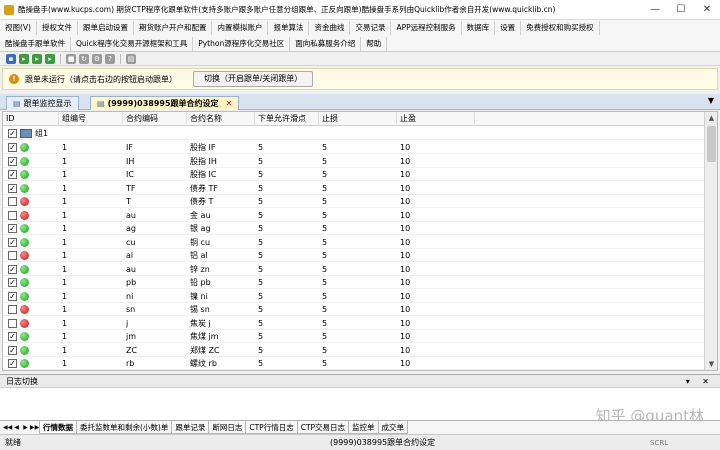 This screenshot has height=450, width=720. I want to click on cell-code: IH, so click(128, 161).